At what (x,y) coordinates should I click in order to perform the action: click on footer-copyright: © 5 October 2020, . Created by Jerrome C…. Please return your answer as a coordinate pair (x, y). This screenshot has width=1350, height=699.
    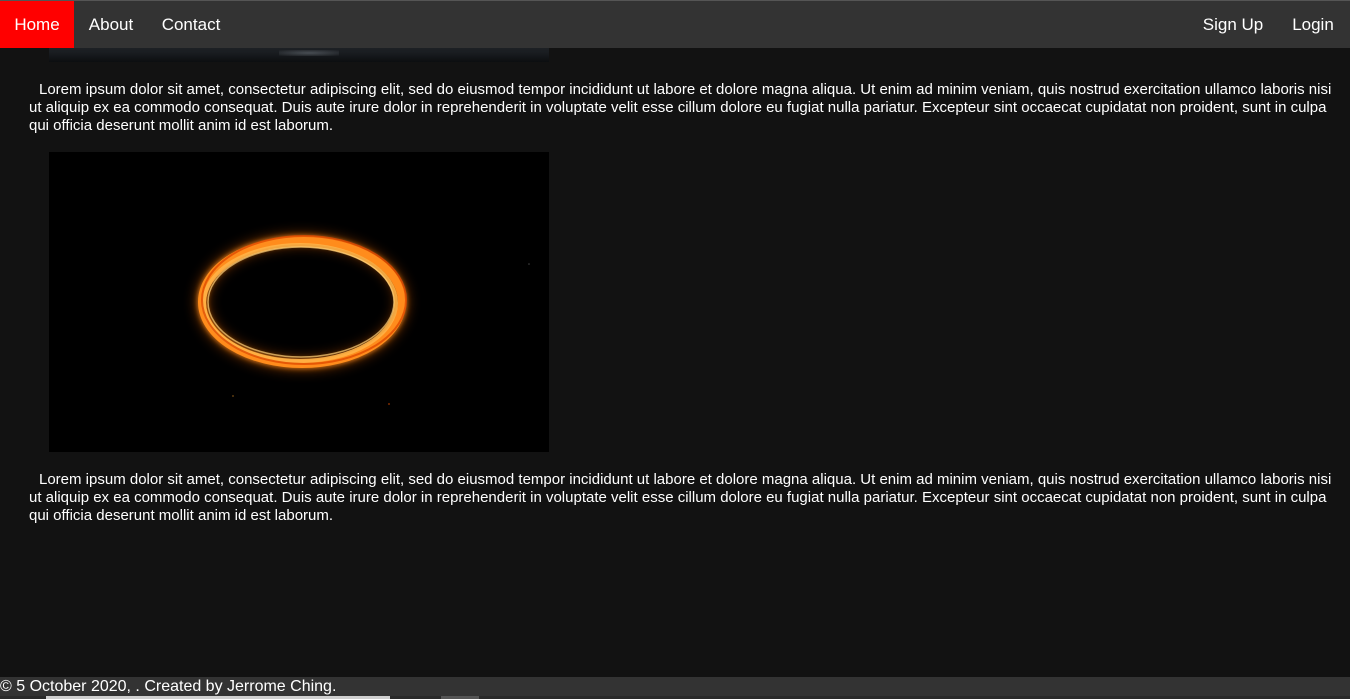
    Looking at the image, I should click on (168, 686).